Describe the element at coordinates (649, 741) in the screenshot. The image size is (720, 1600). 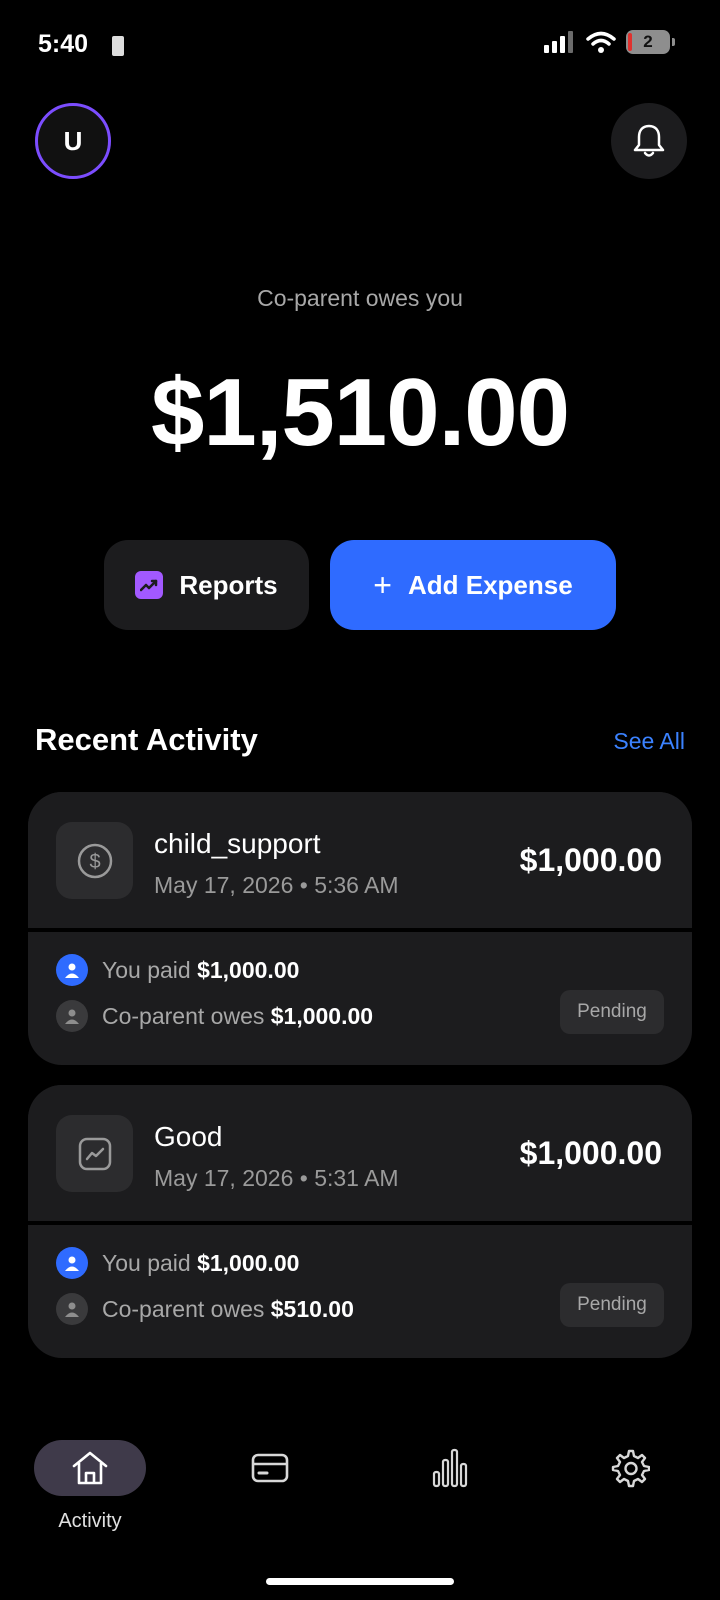
I see `see-all-link: See All` at that location.